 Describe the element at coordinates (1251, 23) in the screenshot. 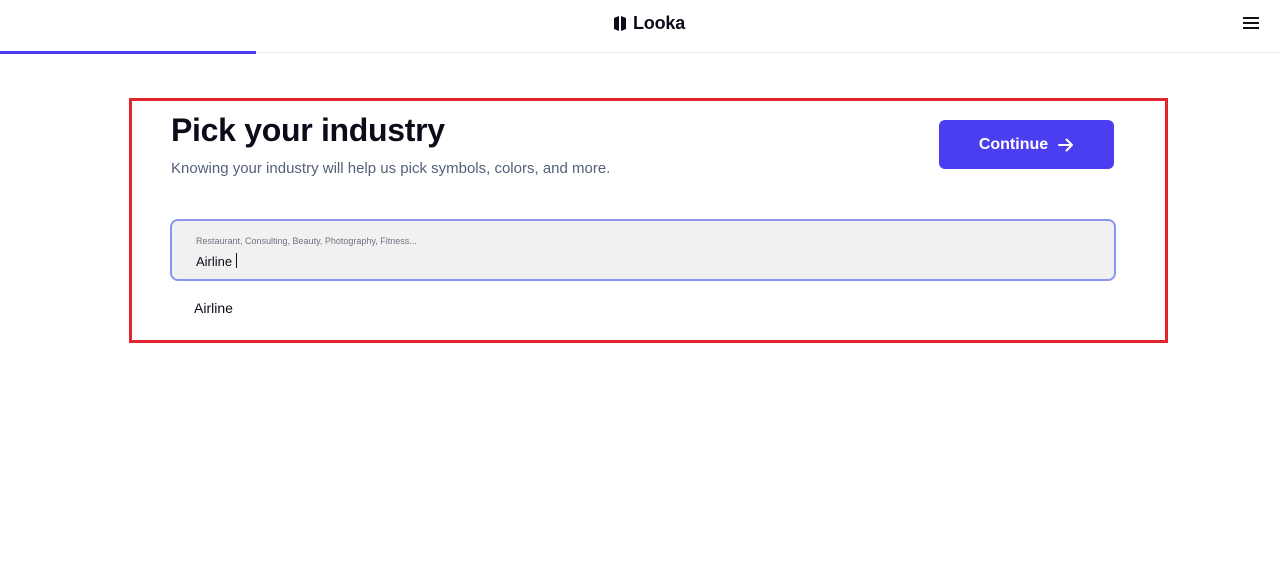

I see `hamburger-menu-icon` at that location.